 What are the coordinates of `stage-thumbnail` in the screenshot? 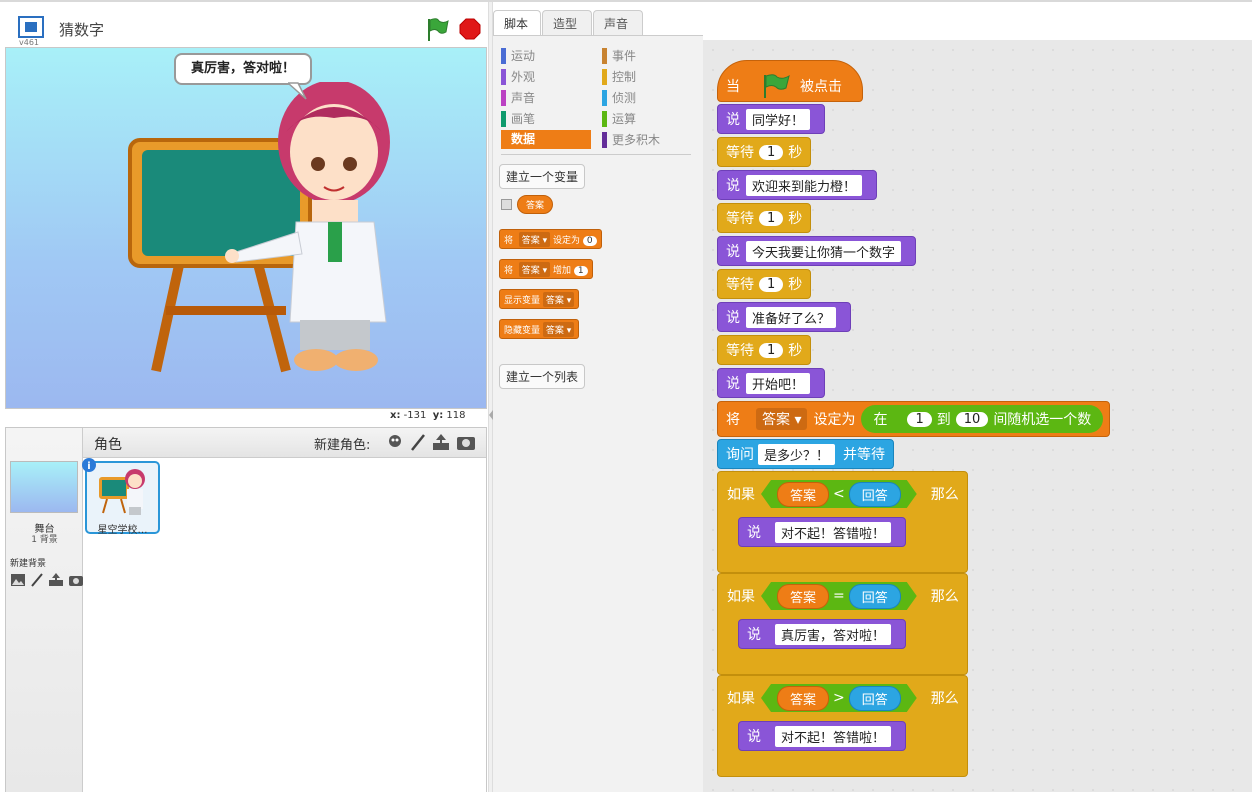 It's located at (44, 487).